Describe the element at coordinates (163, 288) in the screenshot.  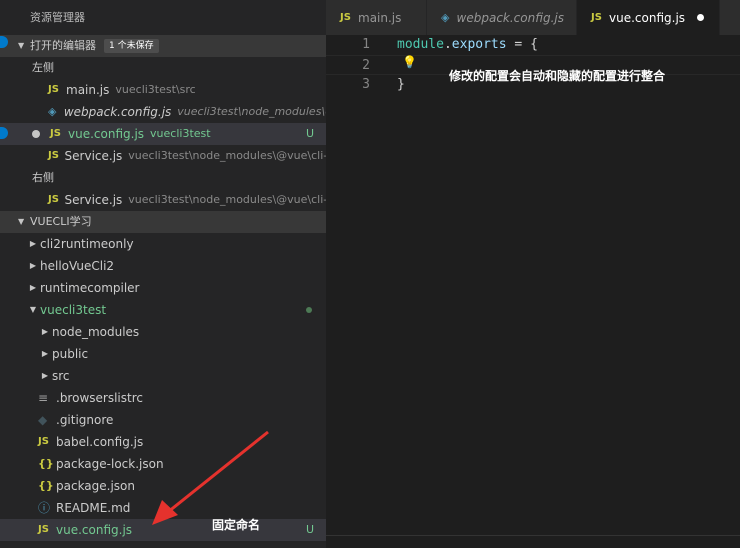
I see `folder-runtimecompiler: ▶ runtimecompiler` at that location.